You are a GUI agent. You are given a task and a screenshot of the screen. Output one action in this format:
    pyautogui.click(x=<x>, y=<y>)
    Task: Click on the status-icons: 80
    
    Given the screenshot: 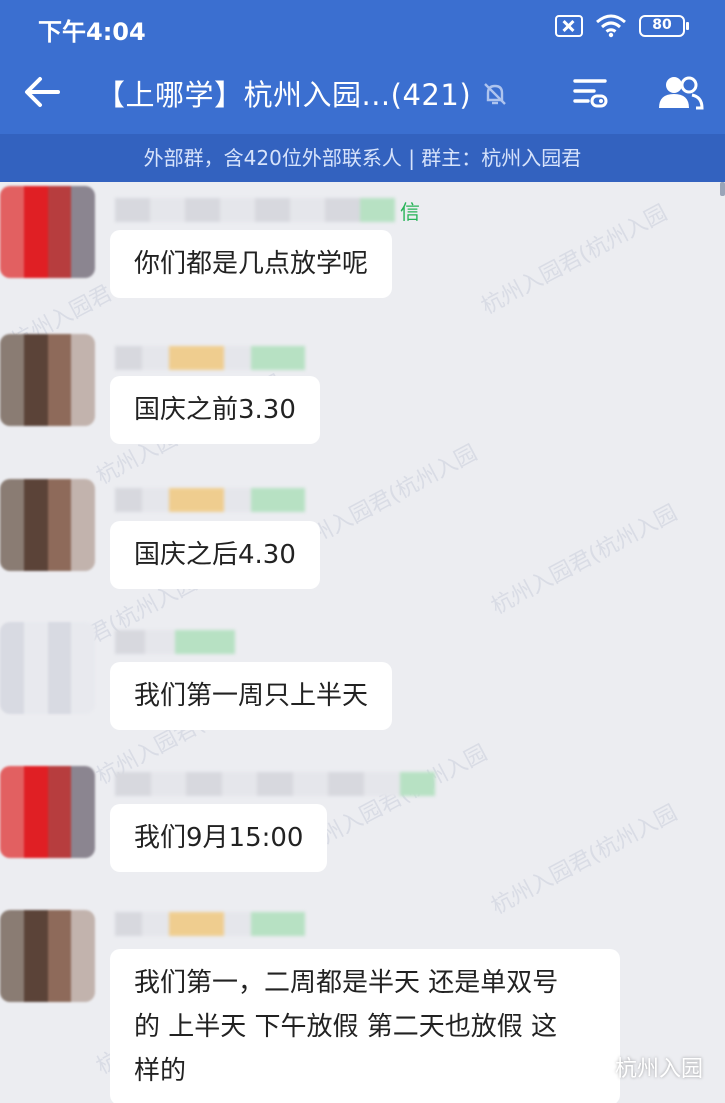 What is the action you would take?
    pyautogui.click(x=622, y=26)
    